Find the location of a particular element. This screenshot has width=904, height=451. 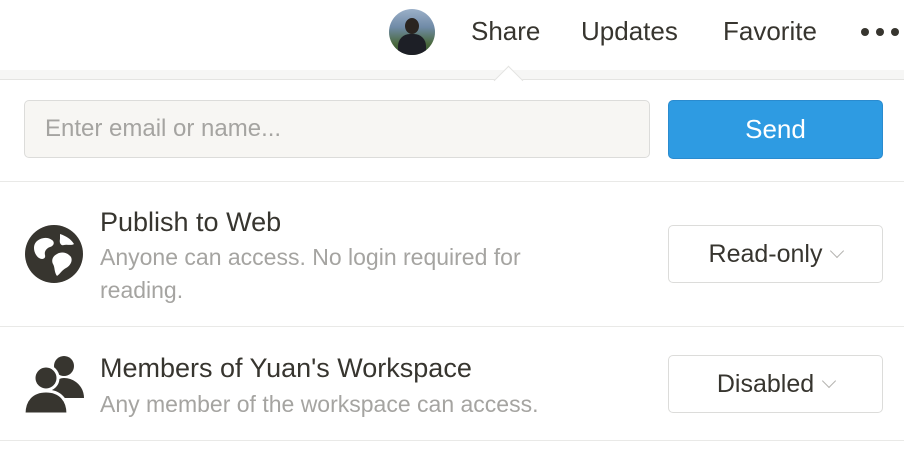

members-permission-dropdown: Disabled is located at coordinates (775, 384).